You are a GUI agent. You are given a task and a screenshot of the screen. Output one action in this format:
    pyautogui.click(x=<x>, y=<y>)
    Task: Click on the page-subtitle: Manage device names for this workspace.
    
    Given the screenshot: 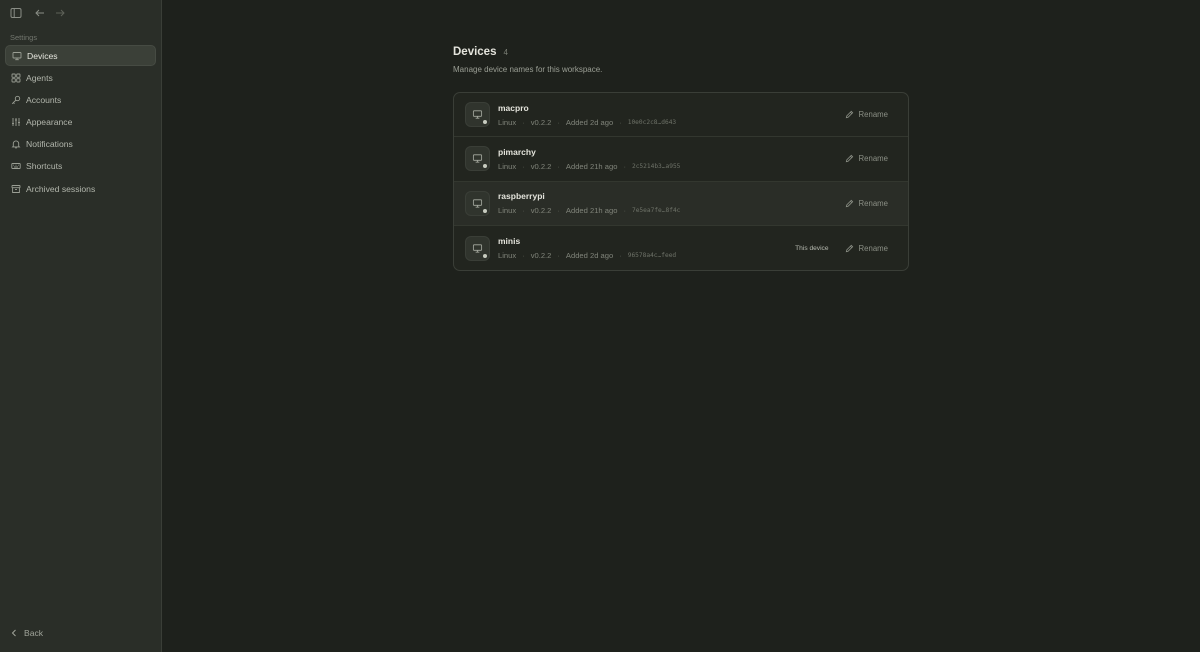 What is the action you would take?
    pyautogui.click(x=528, y=69)
    